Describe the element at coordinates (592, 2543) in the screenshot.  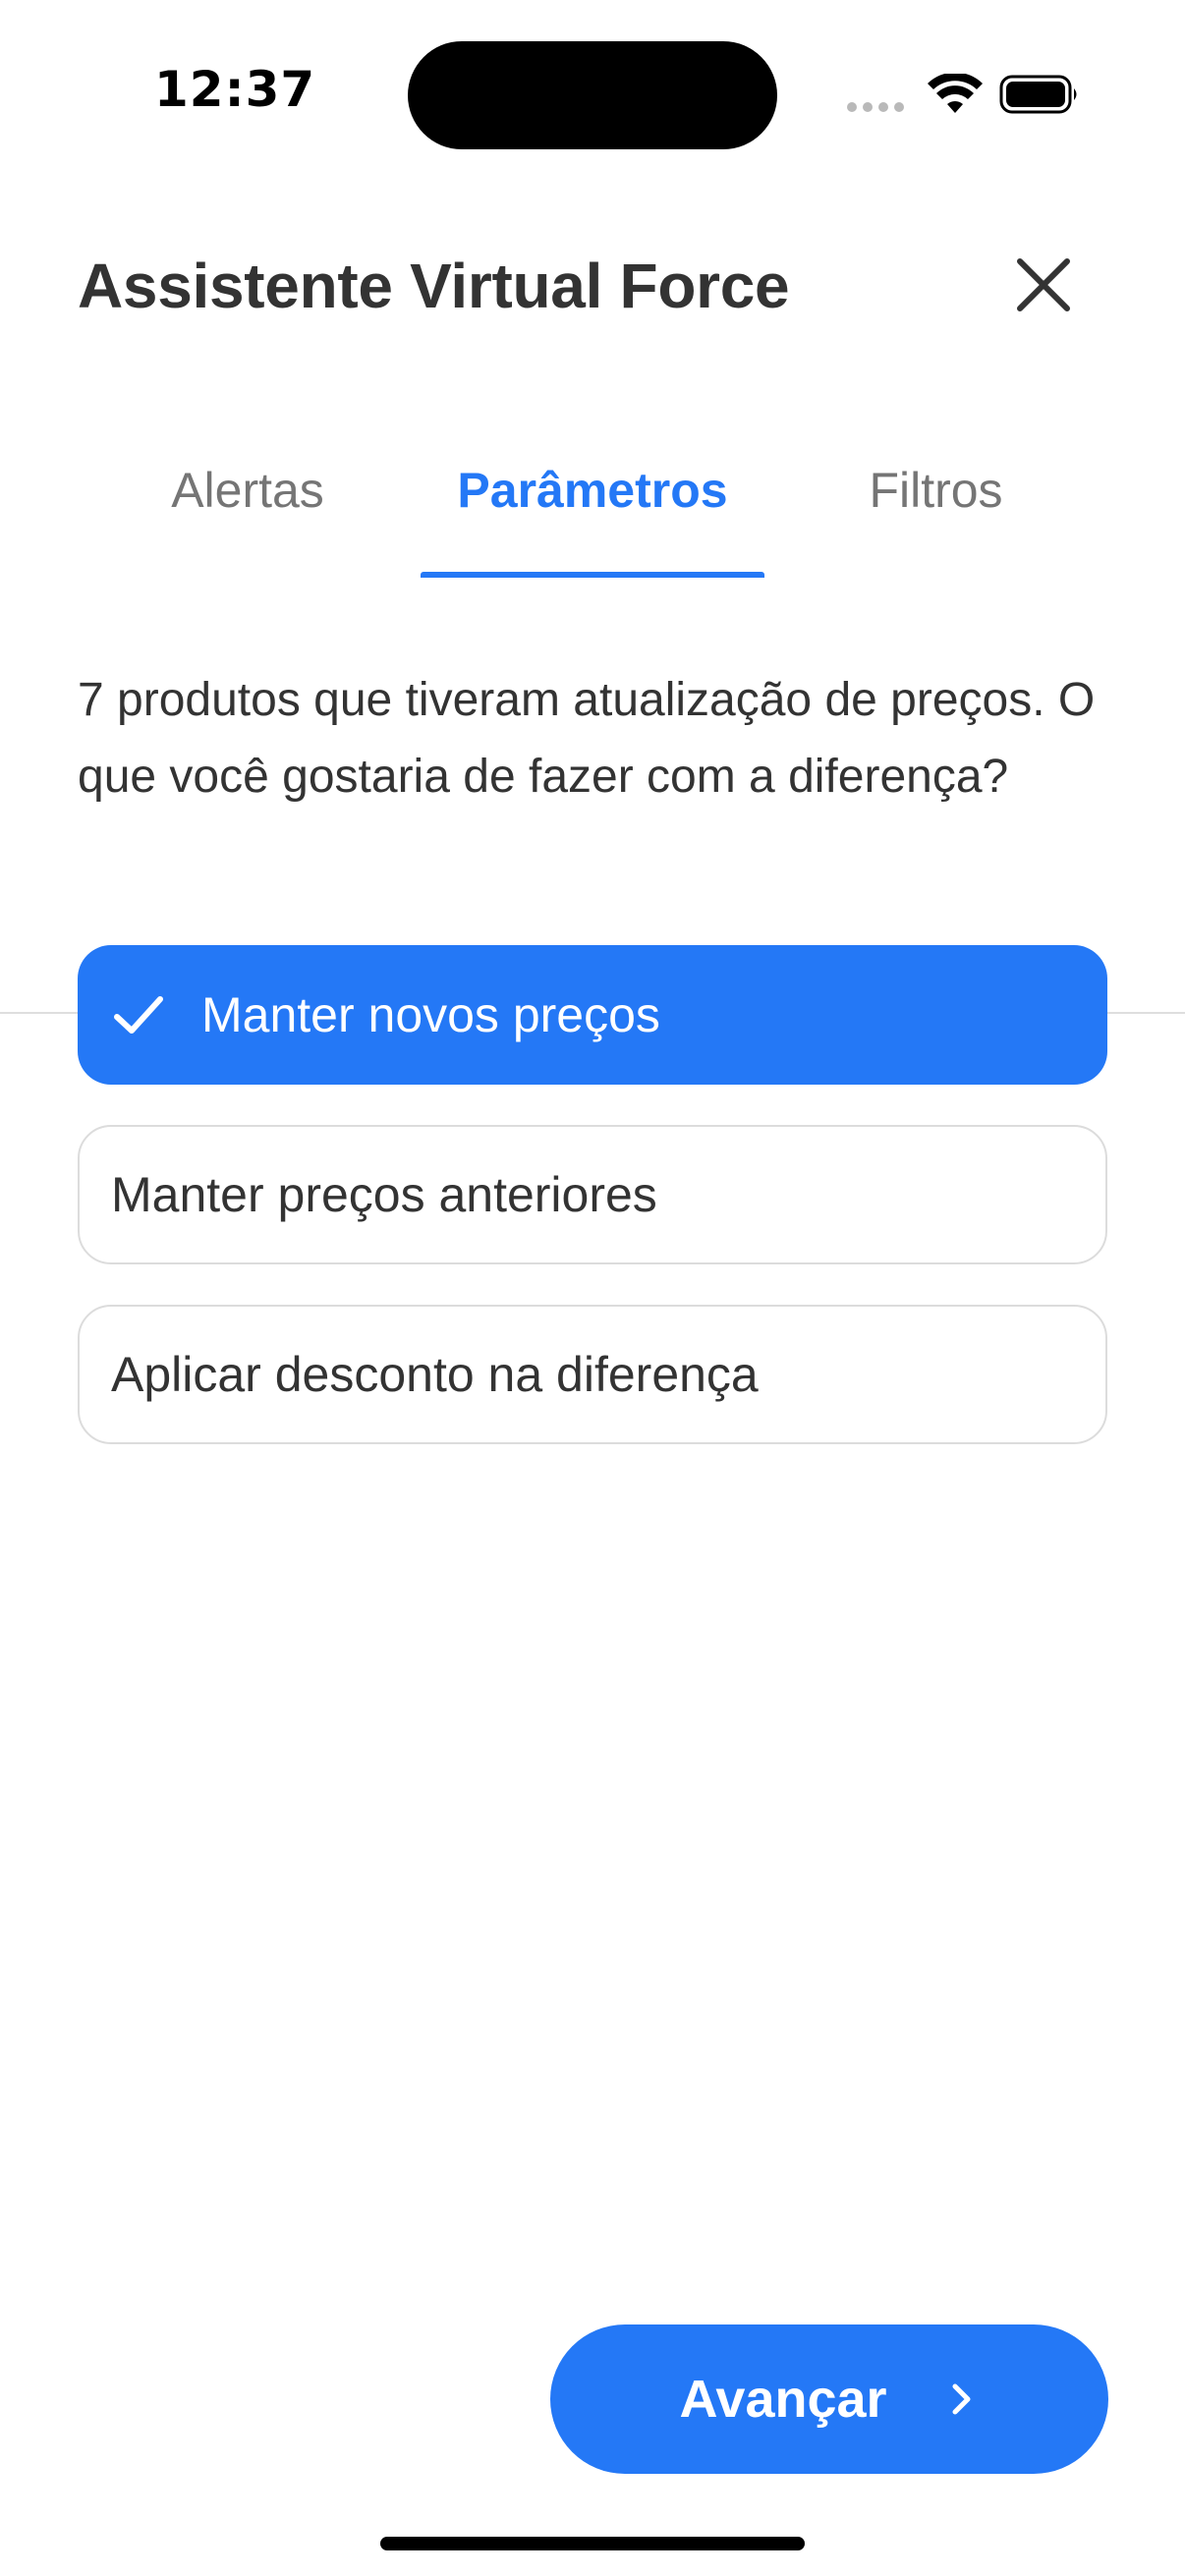
I see `home-indicator` at that location.